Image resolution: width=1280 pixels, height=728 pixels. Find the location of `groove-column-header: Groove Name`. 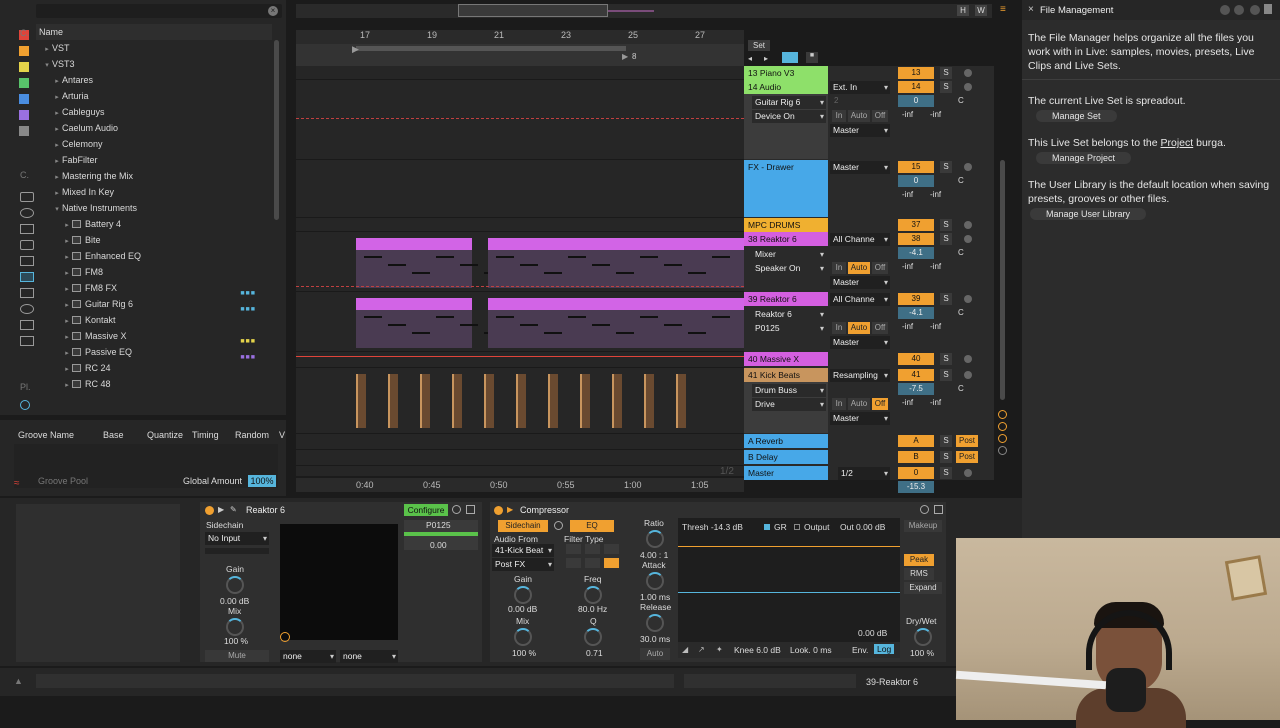

groove-column-header: Groove Name is located at coordinates (46, 435).